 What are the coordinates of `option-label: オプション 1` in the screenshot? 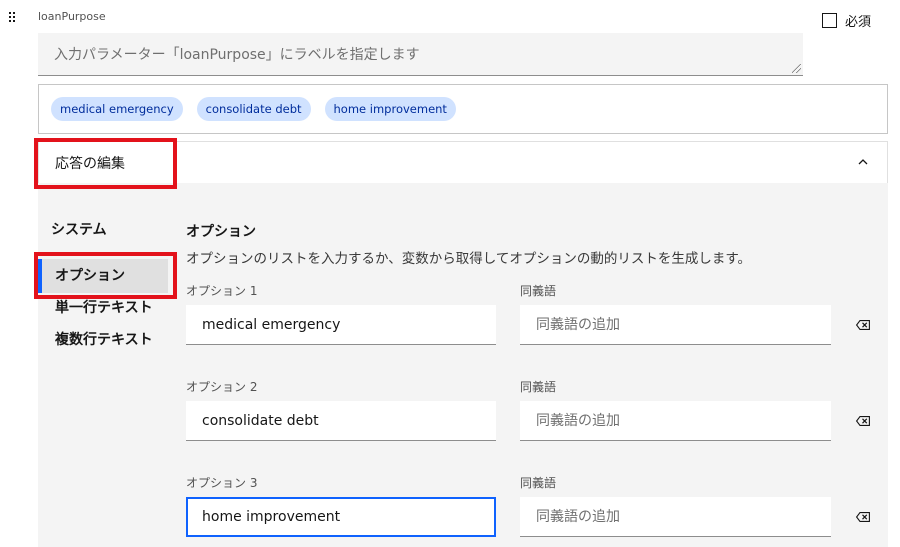 It's located at (222, 291).